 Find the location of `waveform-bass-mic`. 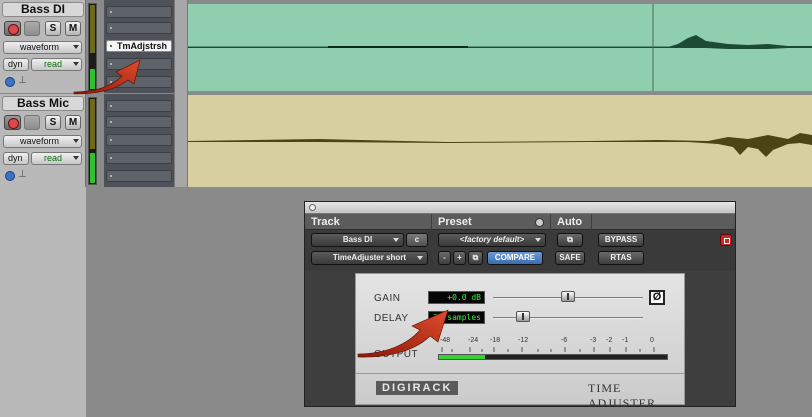

waveform-bass-mic is located at coordinates (500, 145).